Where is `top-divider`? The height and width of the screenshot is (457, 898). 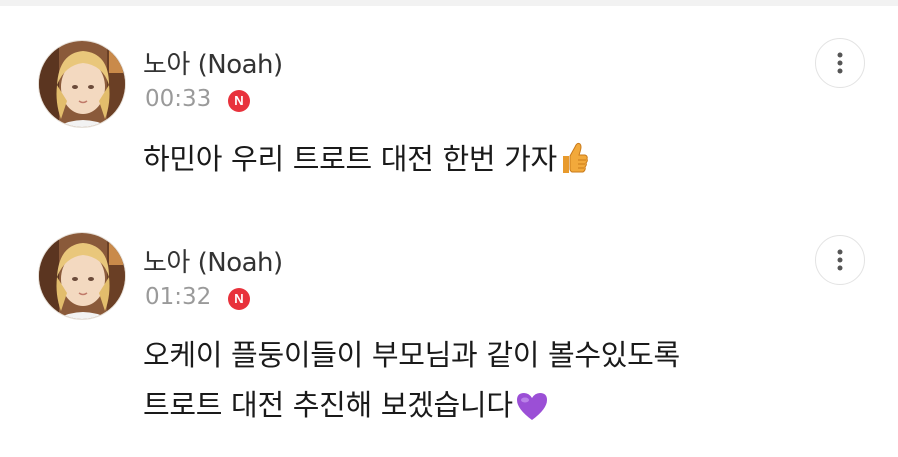
top-divider is located at coordinates (449, 3).